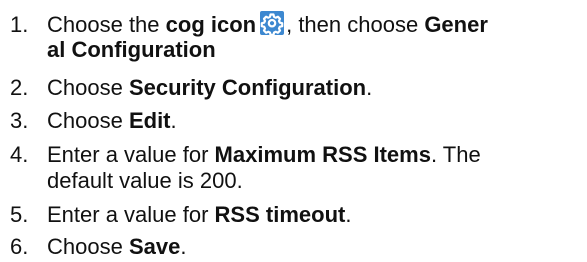 The height and width of the screenshot is (262, 587). I want to click on step-3: 3. Choose Edit., so click(298, 121).